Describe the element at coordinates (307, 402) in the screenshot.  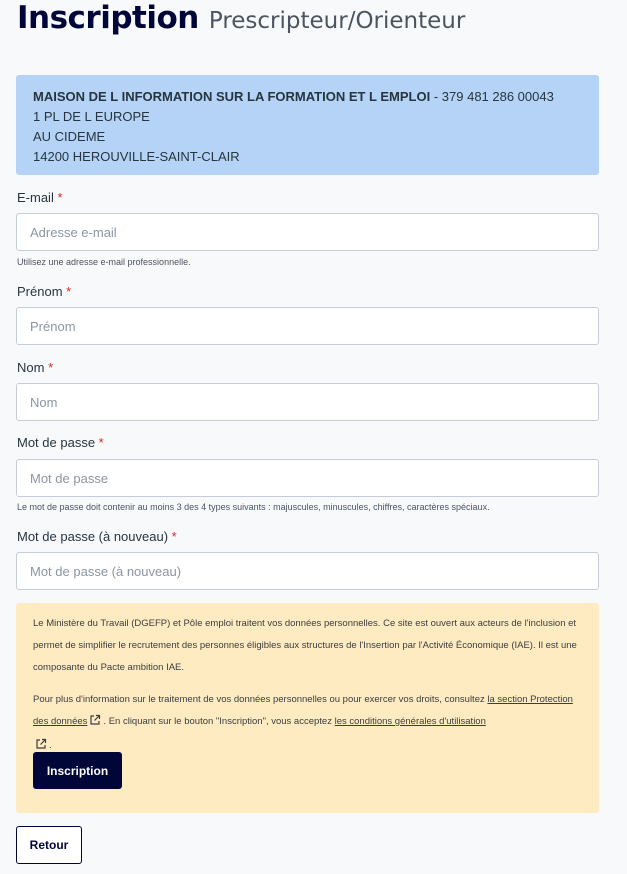
I see `last-name-field` at that location.